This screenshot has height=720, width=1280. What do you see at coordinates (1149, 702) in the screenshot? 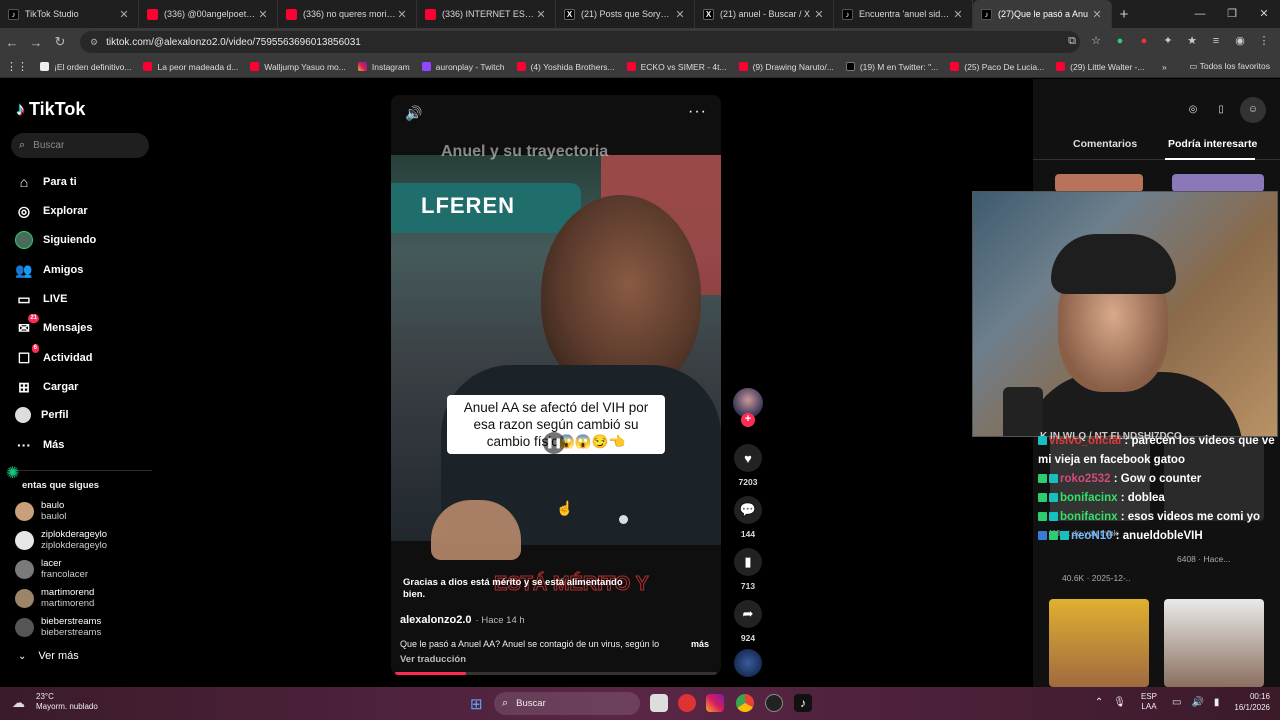
I see `language-indicator: ESP LAA` at bounding box center [1149, 702].